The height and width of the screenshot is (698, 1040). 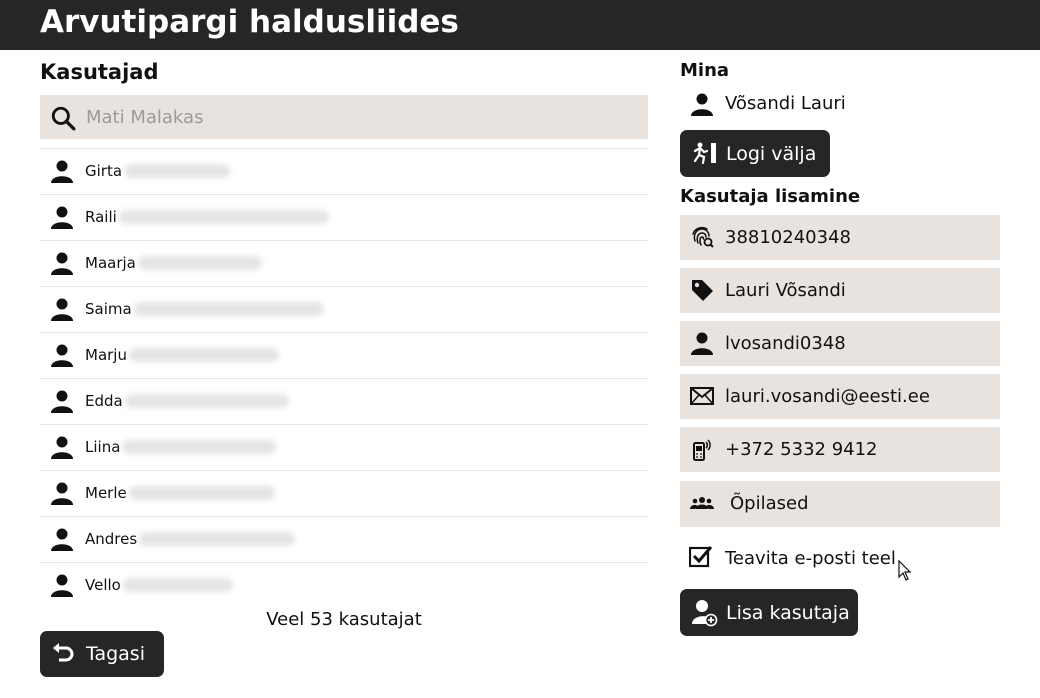 What do you see at coordinates (101, 217) in the screenshot?
I see `user-name: Raili` at bounding box center [101, 217].